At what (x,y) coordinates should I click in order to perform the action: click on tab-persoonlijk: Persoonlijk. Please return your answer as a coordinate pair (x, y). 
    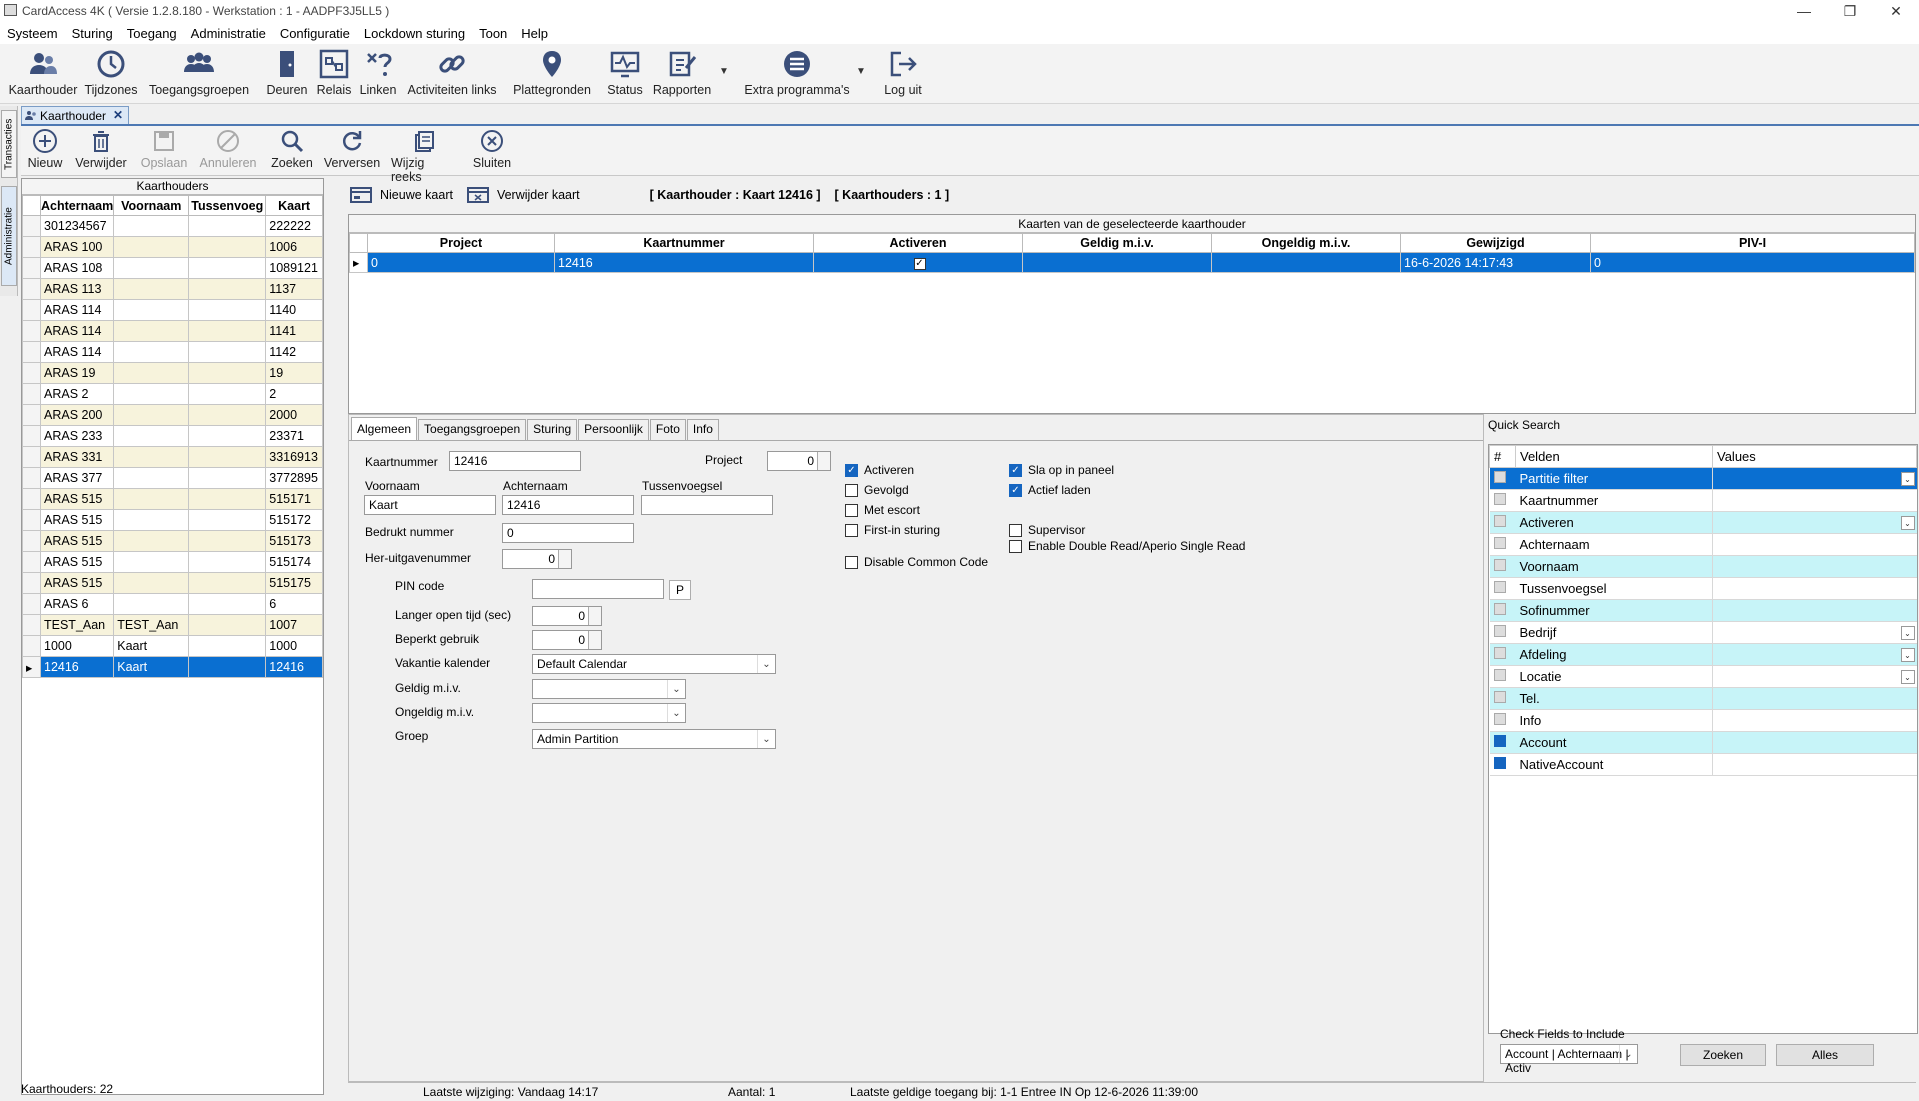
    Looking at the image, I should click on (613, 429).